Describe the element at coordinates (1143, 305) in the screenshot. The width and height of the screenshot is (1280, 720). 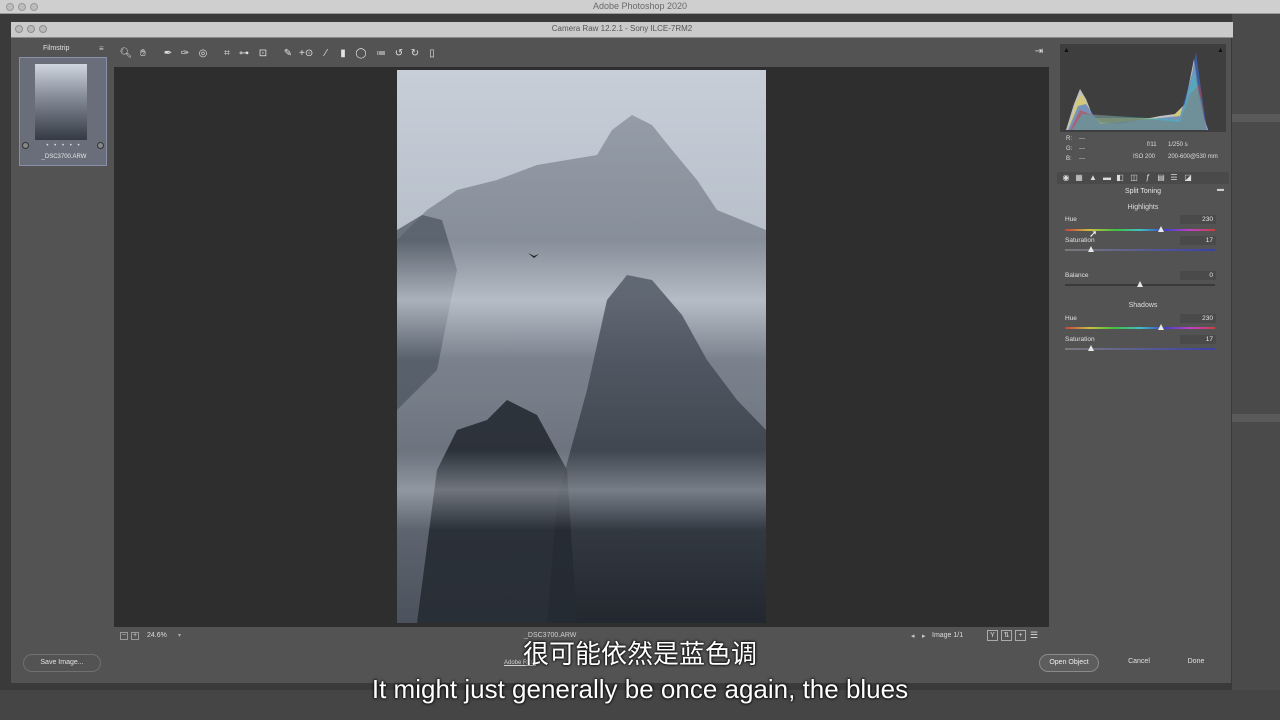
I see `shadows-heading: Shadows` at that location.